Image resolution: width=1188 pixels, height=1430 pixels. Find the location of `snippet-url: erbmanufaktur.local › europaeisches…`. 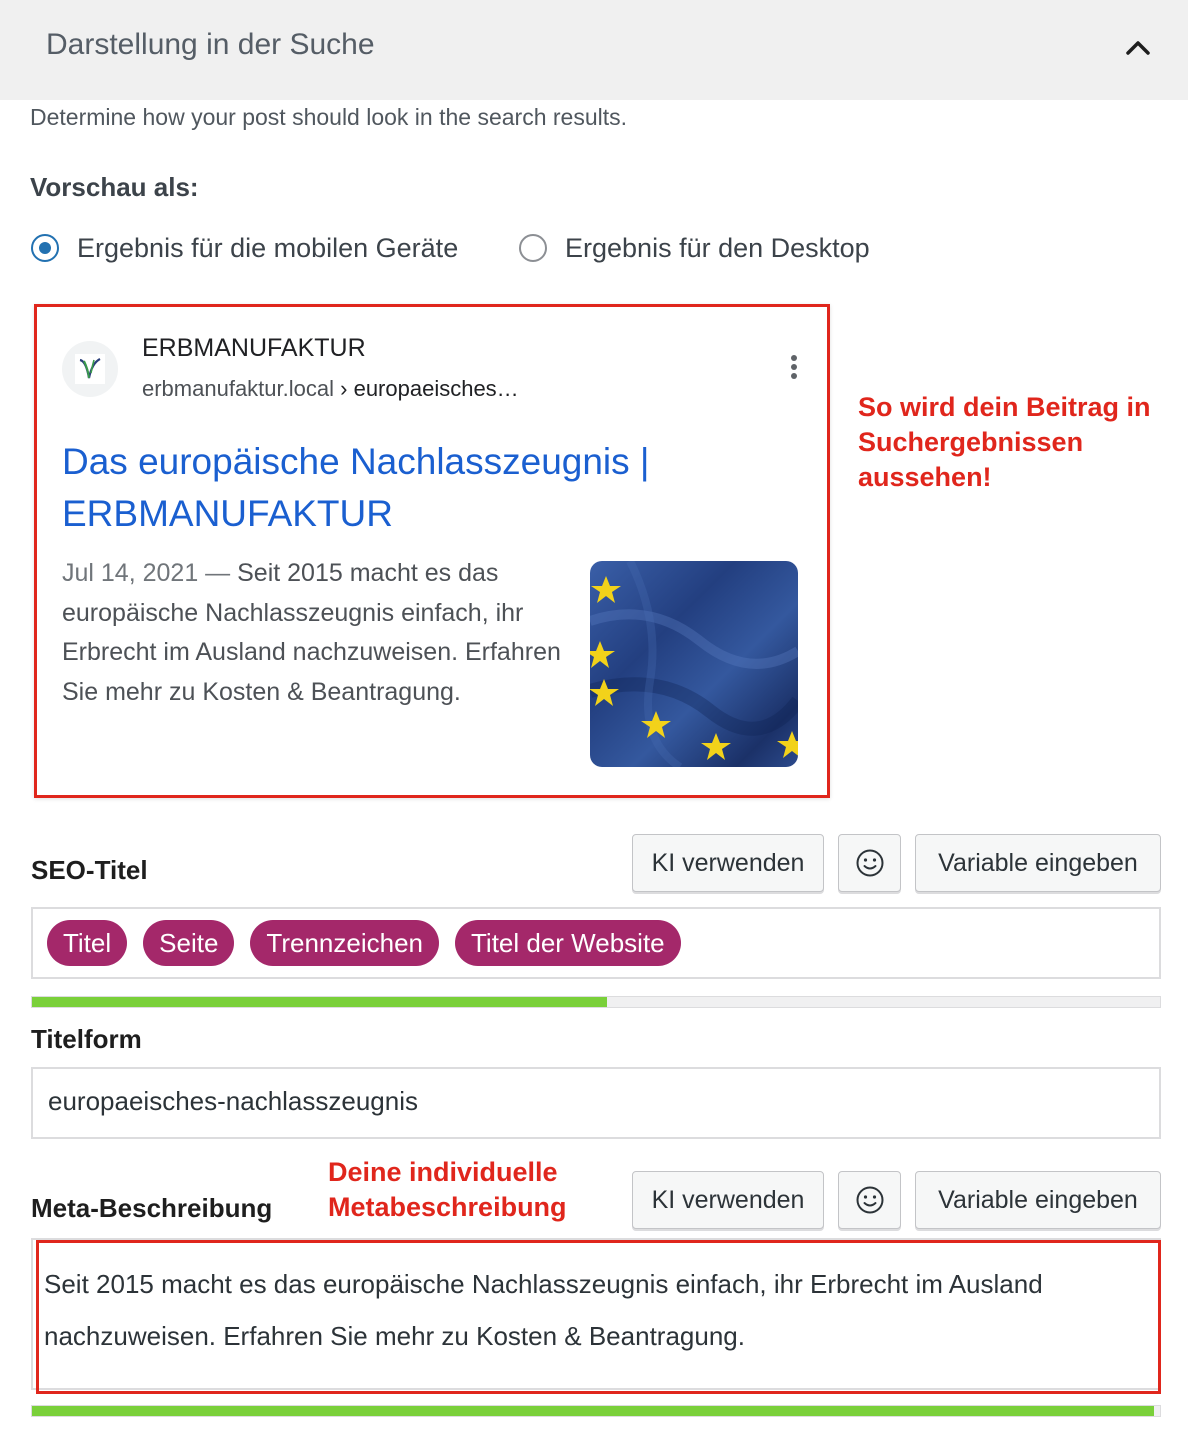

snippet-url: erbmanufaktur.local › europaeisches… is located at coordinates (330, 389).